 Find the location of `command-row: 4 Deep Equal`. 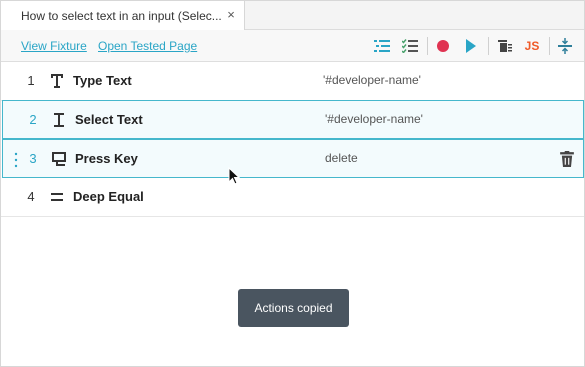

command-row: 4 Deep Equal is located at coordinates (292, 197).